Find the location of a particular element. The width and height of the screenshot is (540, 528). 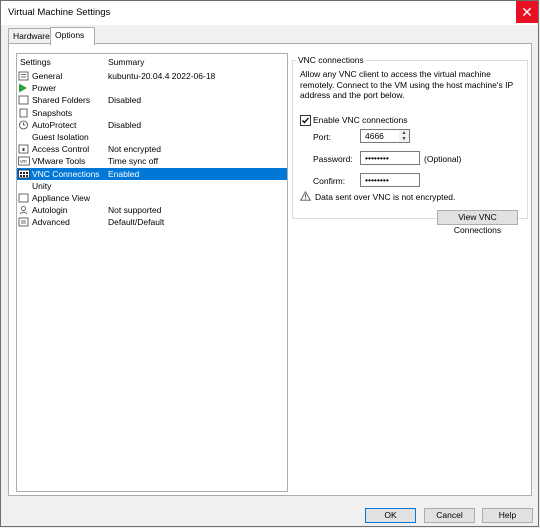

warning-text: Data sent over VNC is not encrypted. is located at coordinates (385, 197).